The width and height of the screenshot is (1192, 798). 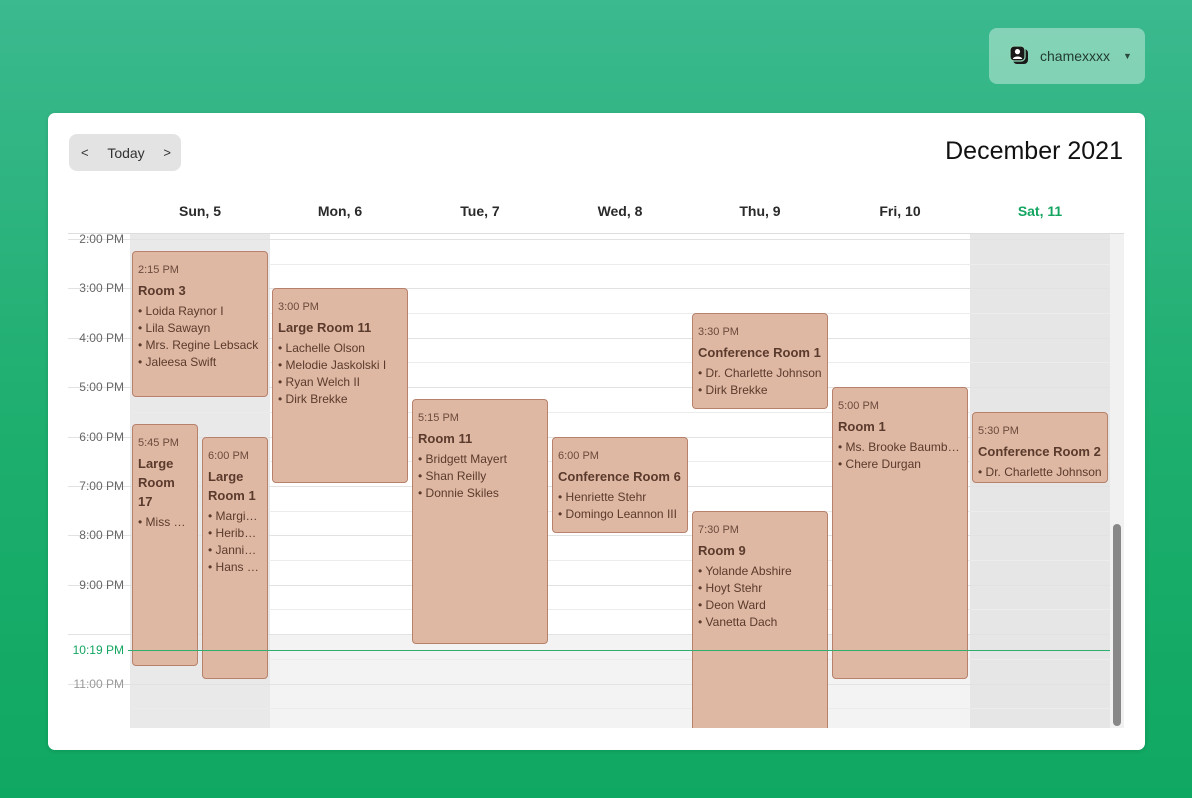 I want to click on caret-down-icon: ▼, so click(x=1127, y=56).